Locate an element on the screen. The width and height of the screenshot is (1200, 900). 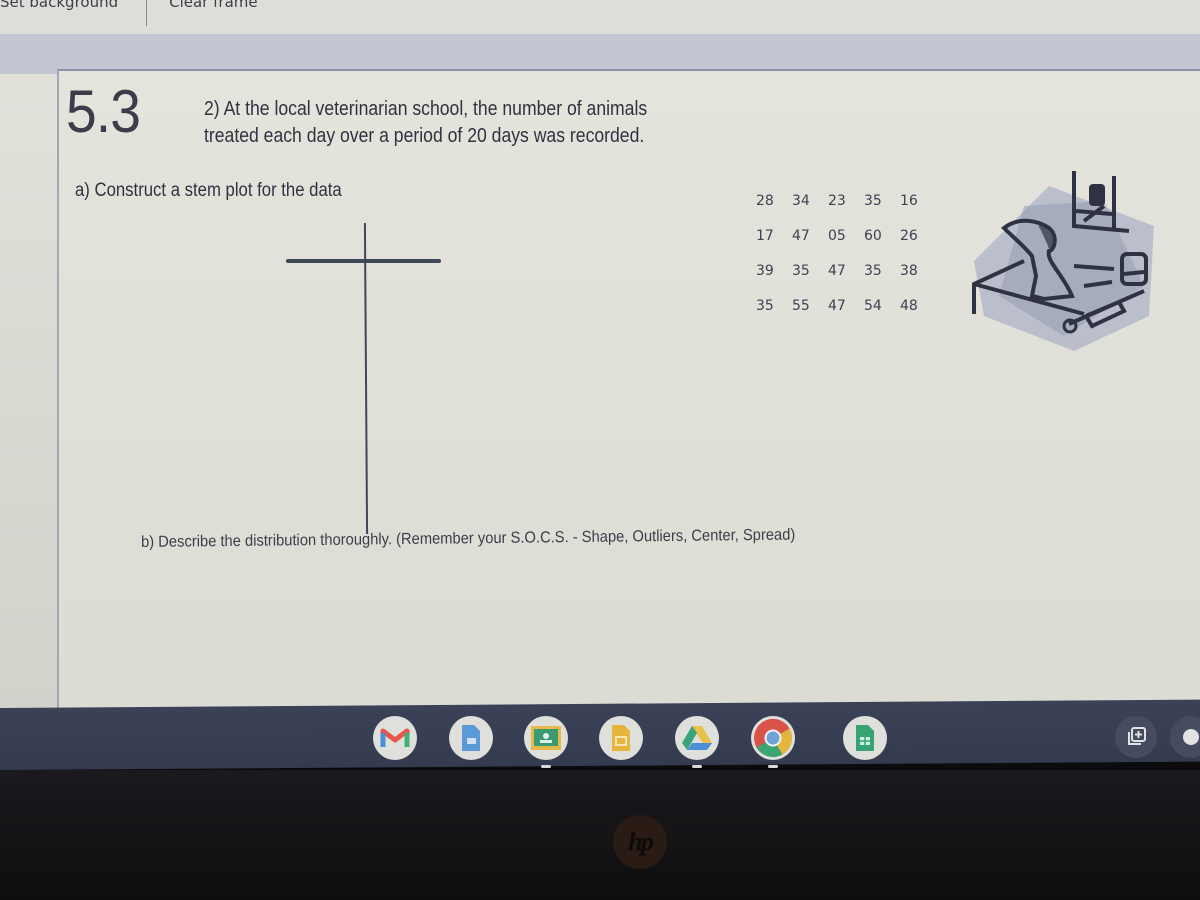
chrome-icon is located at coordinates (773, 738).